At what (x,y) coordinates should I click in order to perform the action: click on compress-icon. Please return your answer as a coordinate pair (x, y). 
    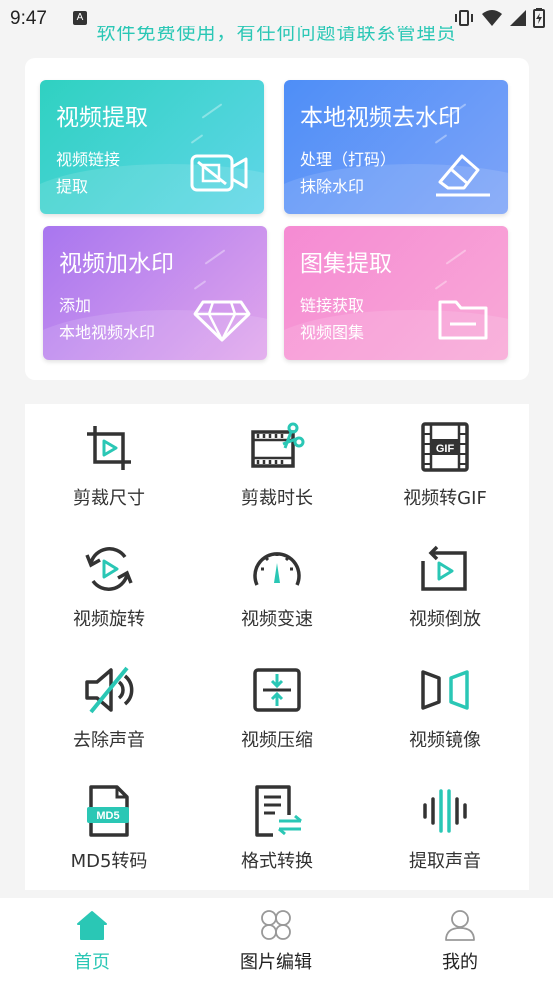
    Looking at the image, I should click on (277, 690).